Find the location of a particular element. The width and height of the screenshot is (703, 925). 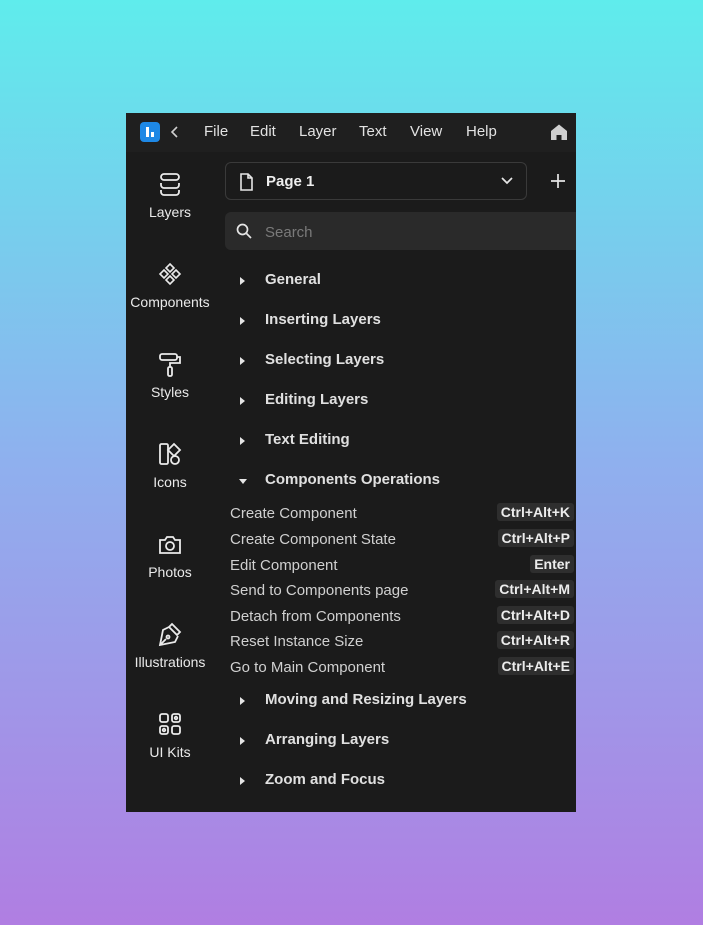

menu-edit: Edit is located at coordinates (263, 131).